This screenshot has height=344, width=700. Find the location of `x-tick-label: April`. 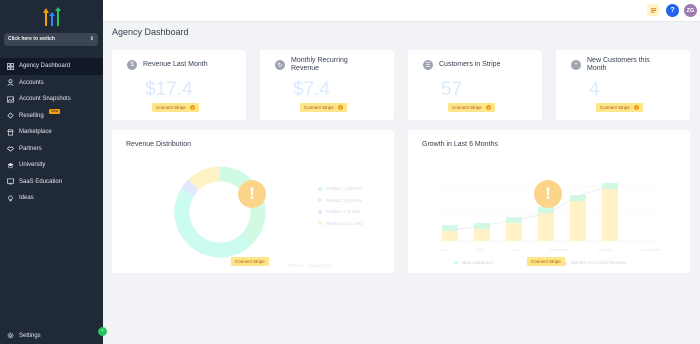

x-tick-label: April is located at coordinates (516, 249).